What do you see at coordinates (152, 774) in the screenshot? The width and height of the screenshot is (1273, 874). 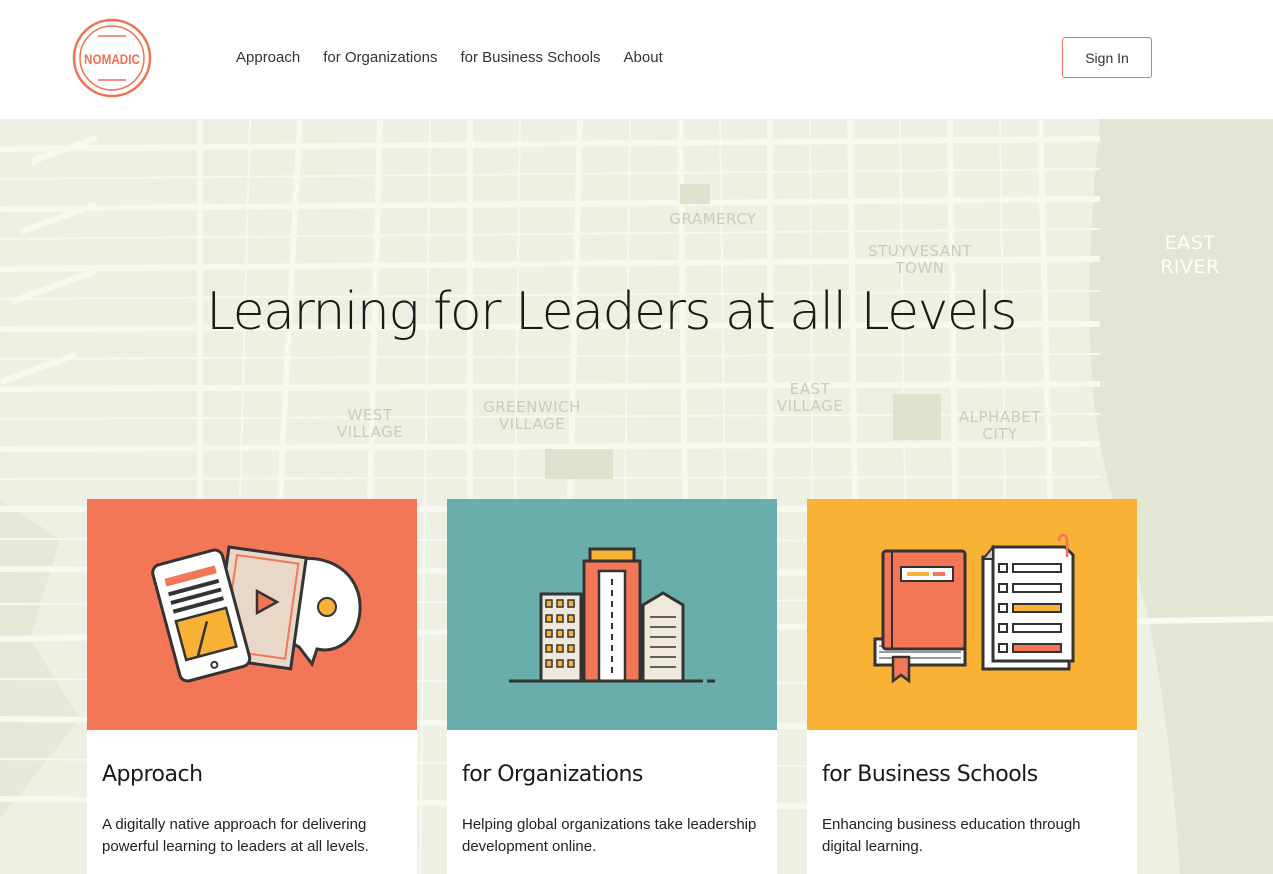 I see `card-approach-title: Approach` at bounding box center [152, 774].